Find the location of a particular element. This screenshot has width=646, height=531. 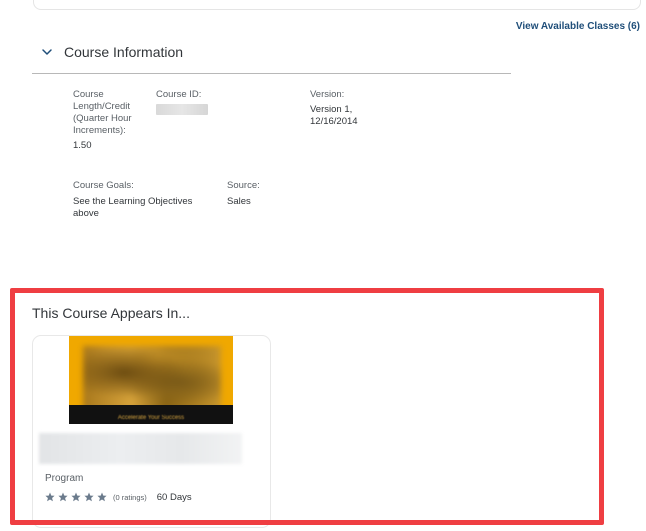

version-label: Version: is located at coordinates (327, 94).